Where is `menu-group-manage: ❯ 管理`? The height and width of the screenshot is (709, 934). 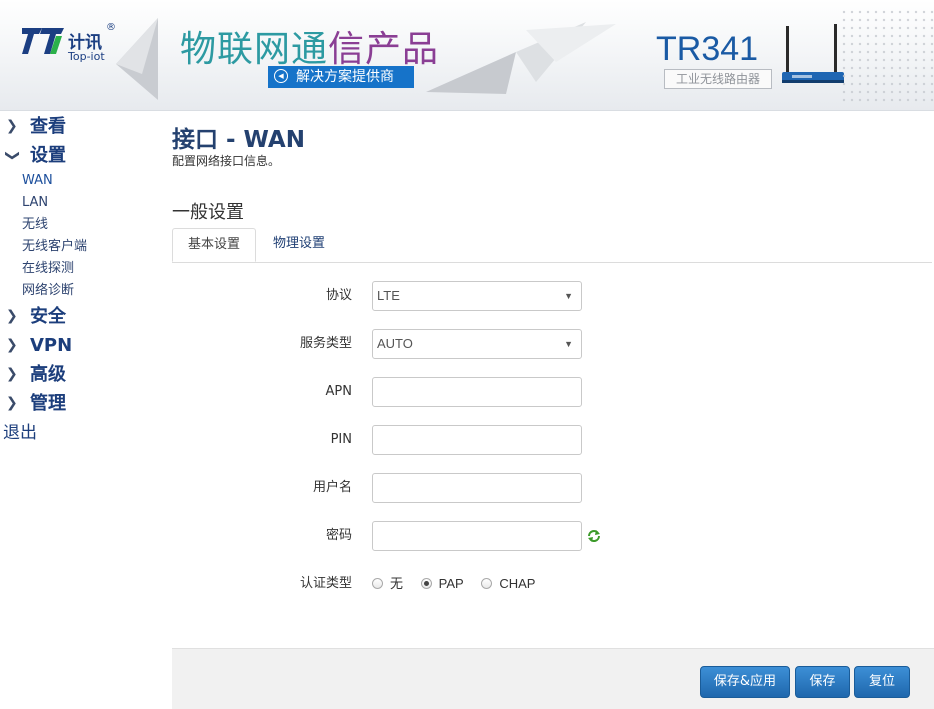
menu-group-manage: ❯ 管理 is located at coordinates (80, 403).